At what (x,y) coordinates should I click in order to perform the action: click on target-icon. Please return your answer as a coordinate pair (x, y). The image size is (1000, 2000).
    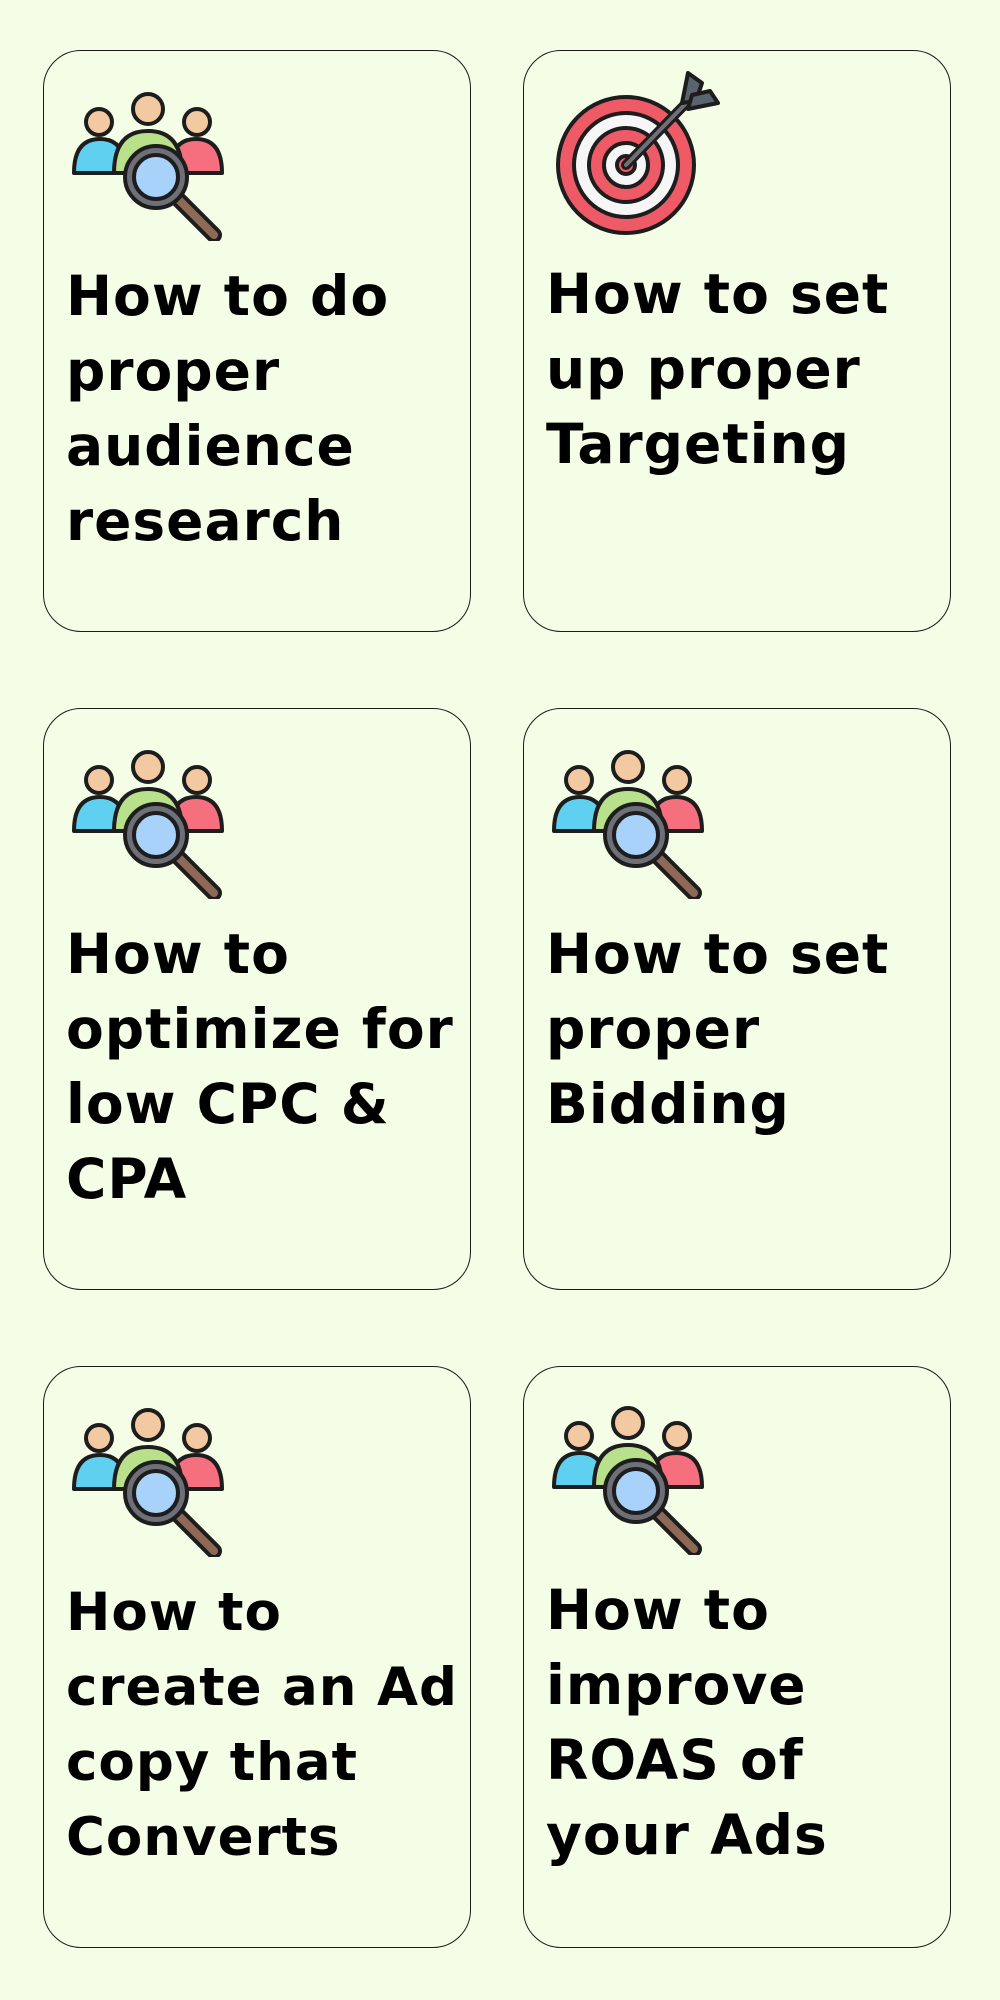
    Looking at the image, I should click on (638, 153).